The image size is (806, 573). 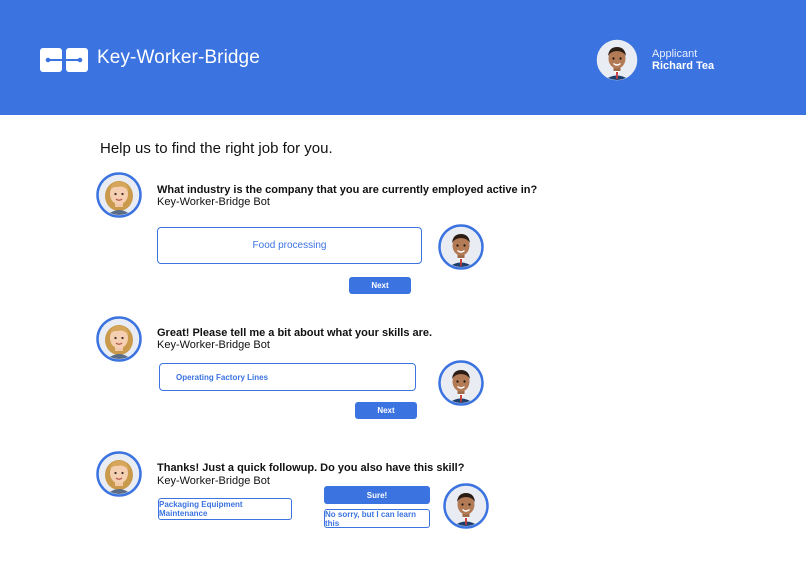 I want to click on learn-this-button: No sorry, but I can learn this, so click(x=377, y=518).